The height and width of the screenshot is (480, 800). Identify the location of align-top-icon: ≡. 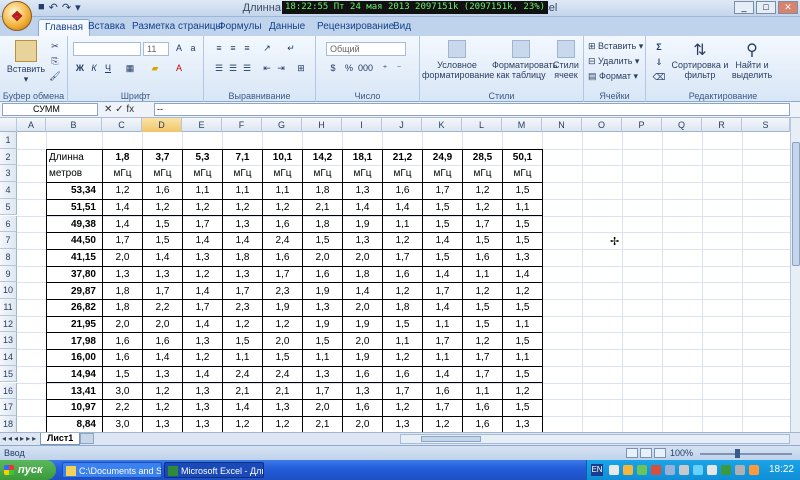
(219, 48).